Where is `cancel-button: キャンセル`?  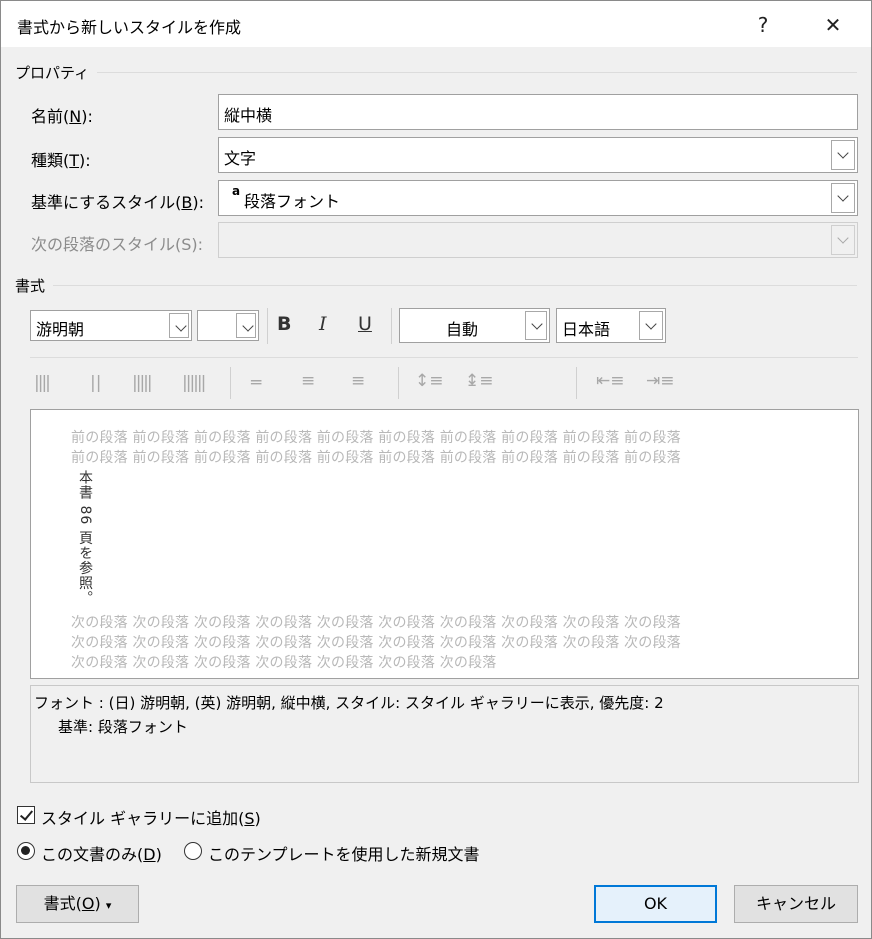 cancel-button: キャンセル is located at coordinates (796, 904).